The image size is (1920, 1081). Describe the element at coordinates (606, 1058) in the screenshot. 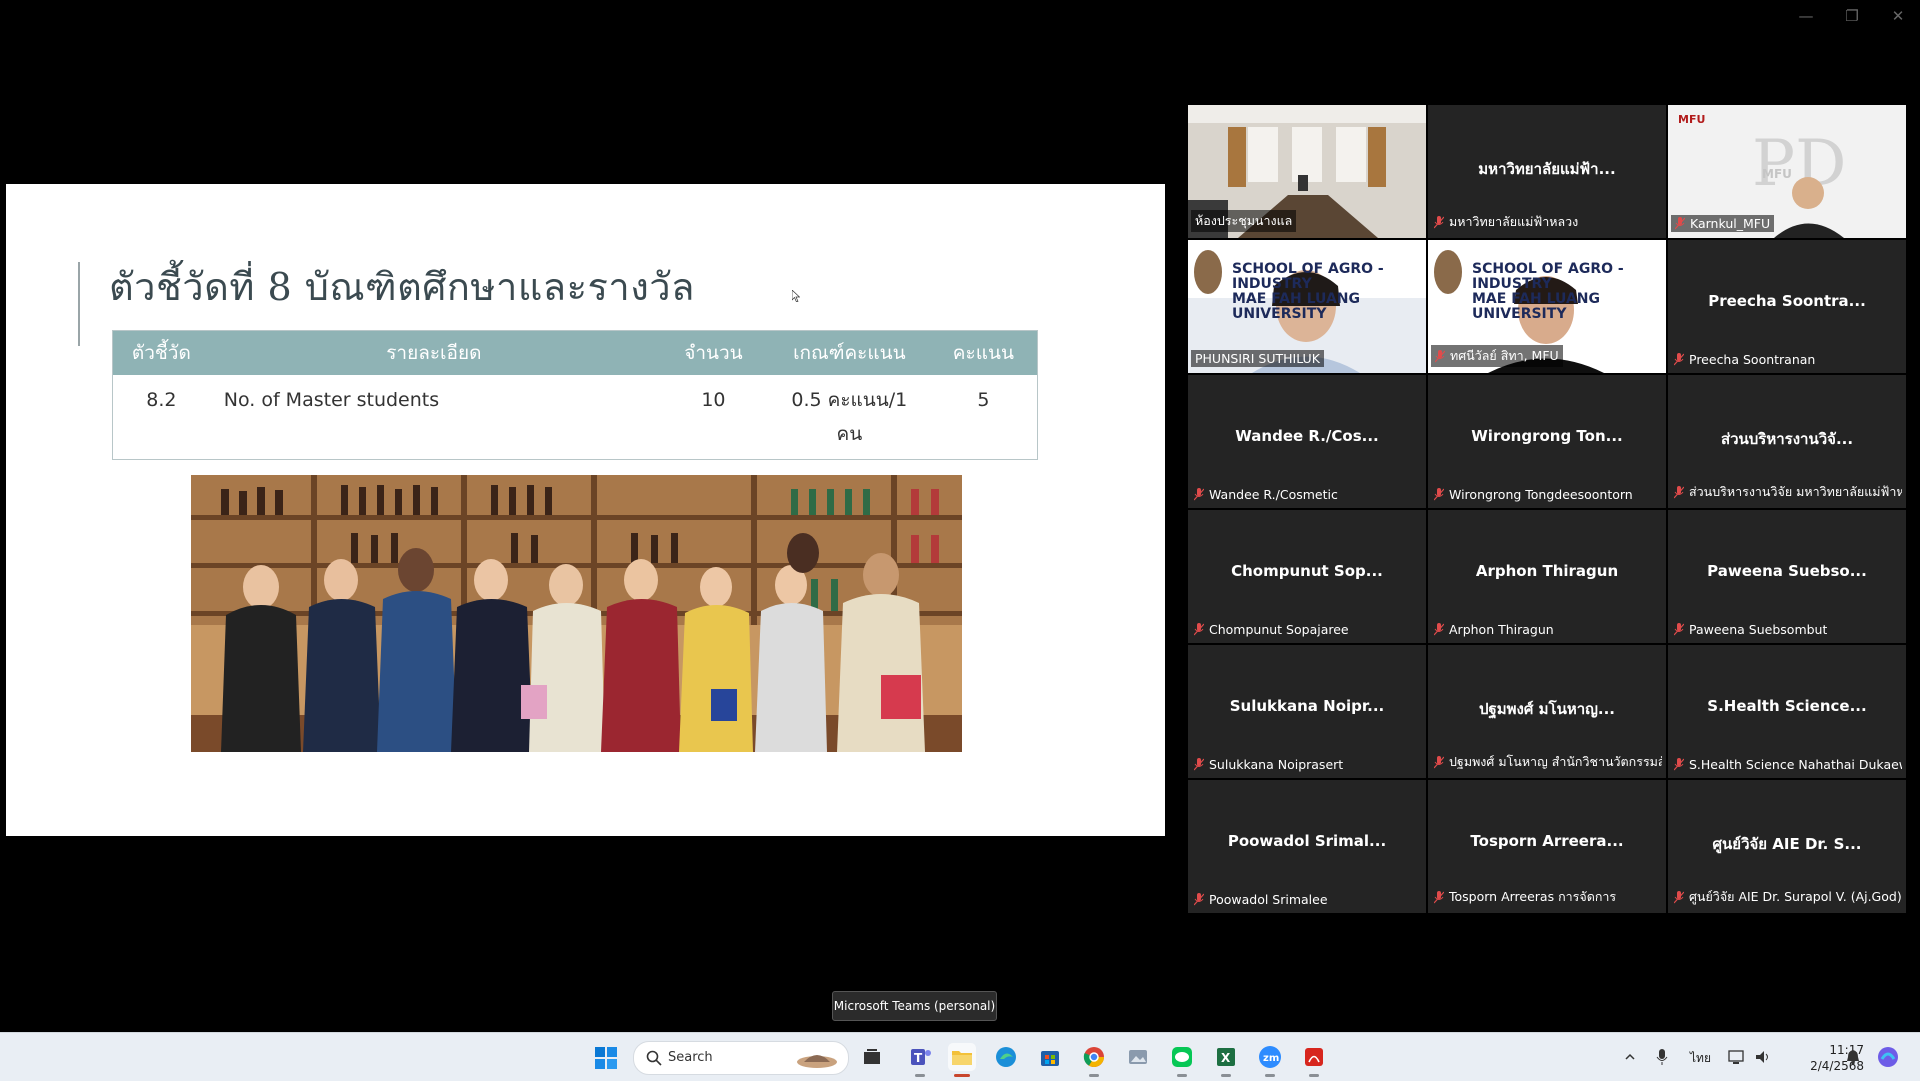

I see `windows-start-icon` at that location.